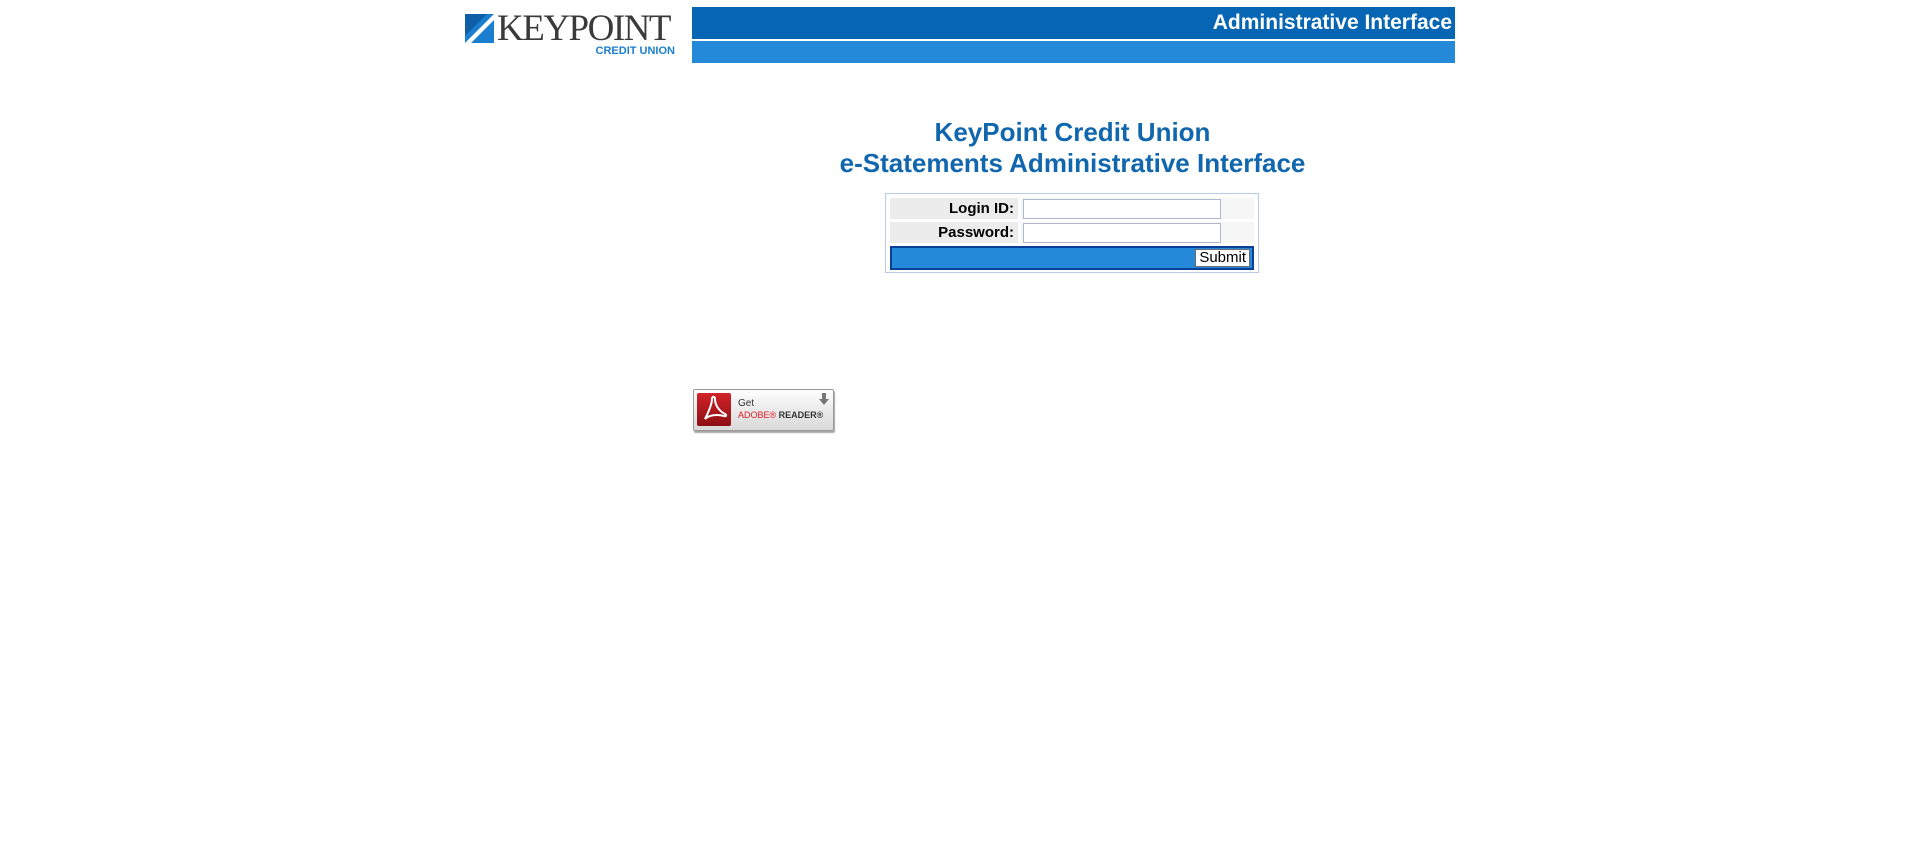 Image resolution: width=1920 pixels, height=848 pixels. Describe the element at coordinates (1073, 52) in the screenshot. I see `header-sub-bar` at that location.